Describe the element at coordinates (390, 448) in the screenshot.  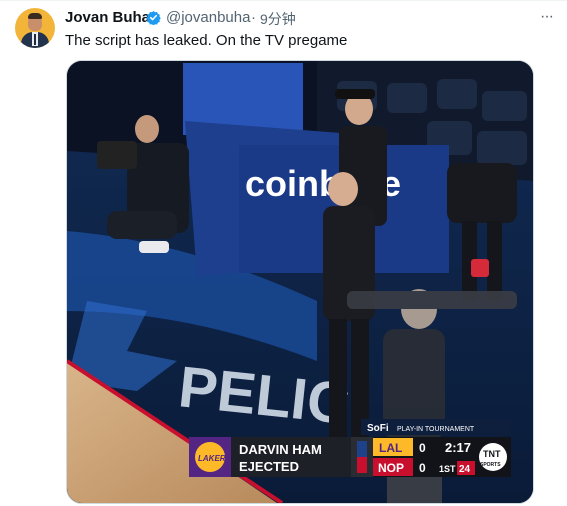
I see `team-abbr-lal: LAL` at that location.